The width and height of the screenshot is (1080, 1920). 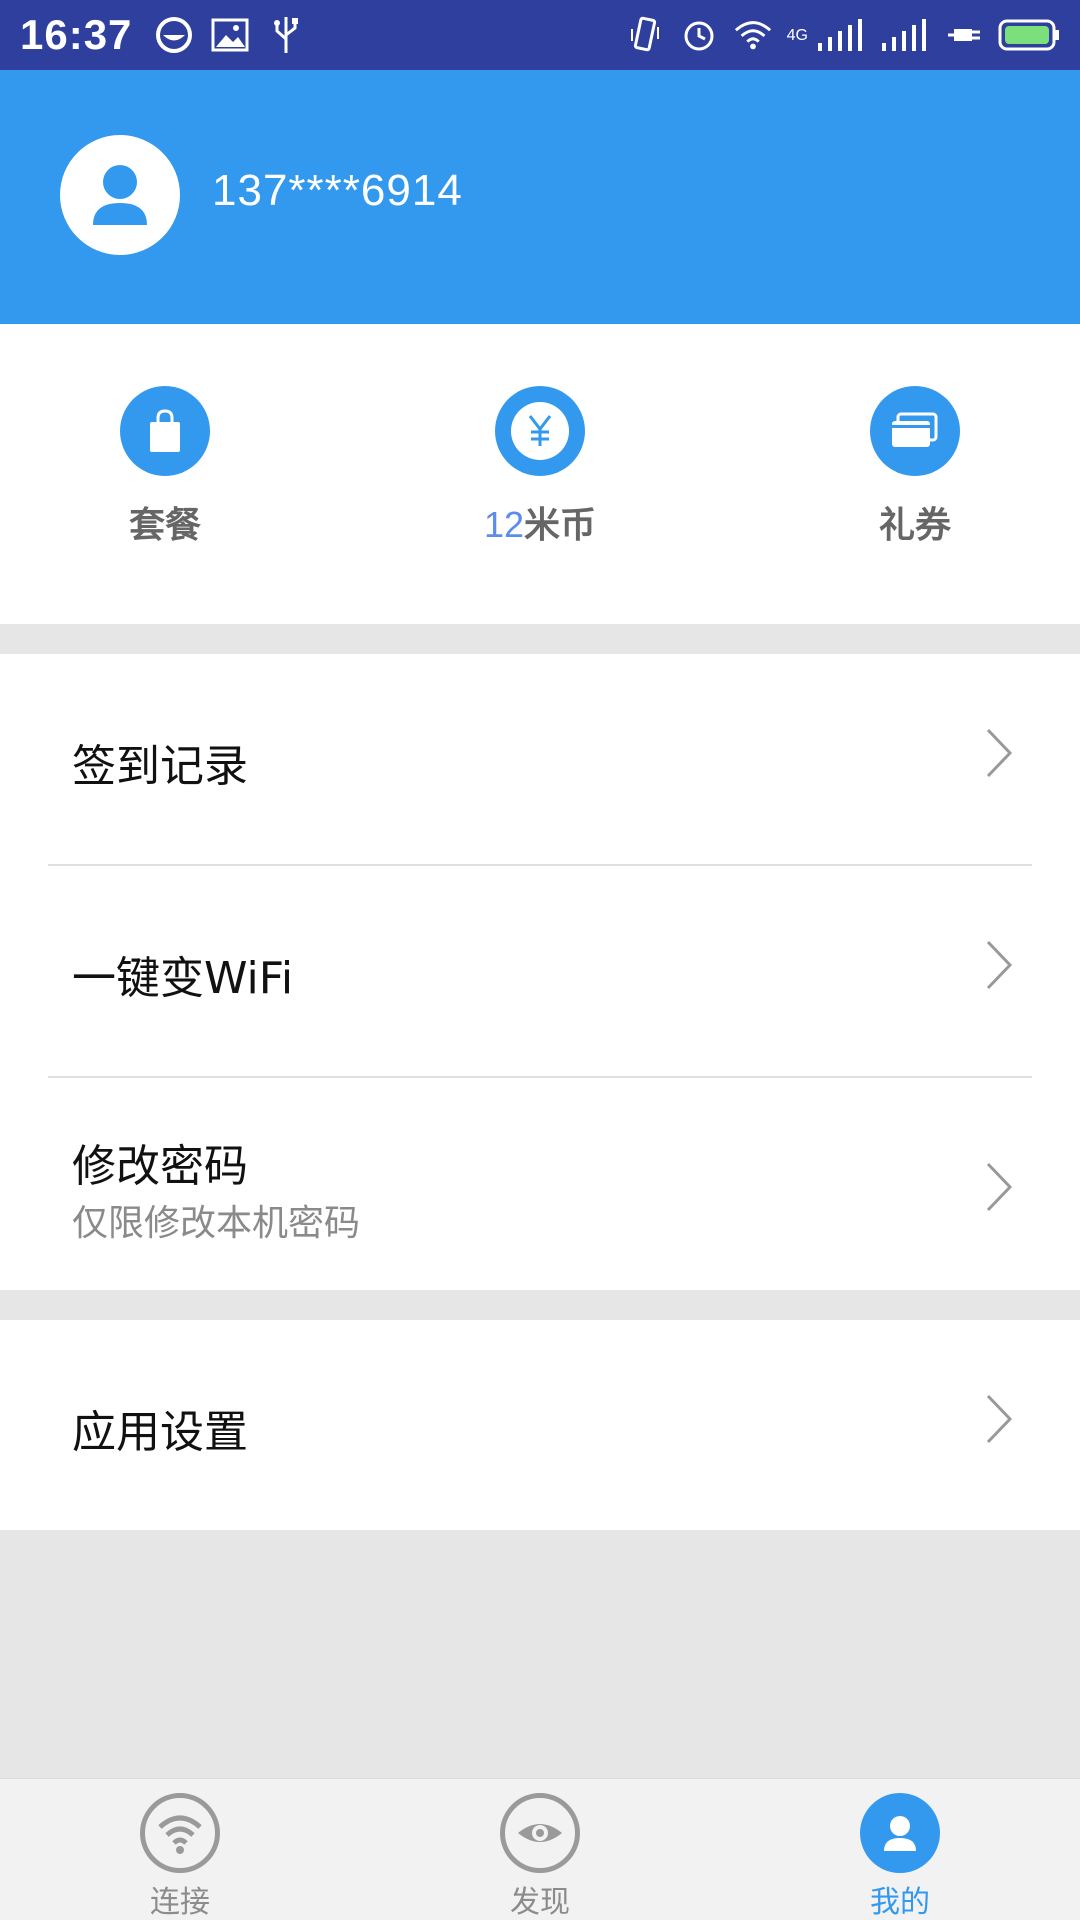 What do you see at coordinates (286, 35) in the screenshot?
I see `usb-icon` at bounding box center [286, 35].